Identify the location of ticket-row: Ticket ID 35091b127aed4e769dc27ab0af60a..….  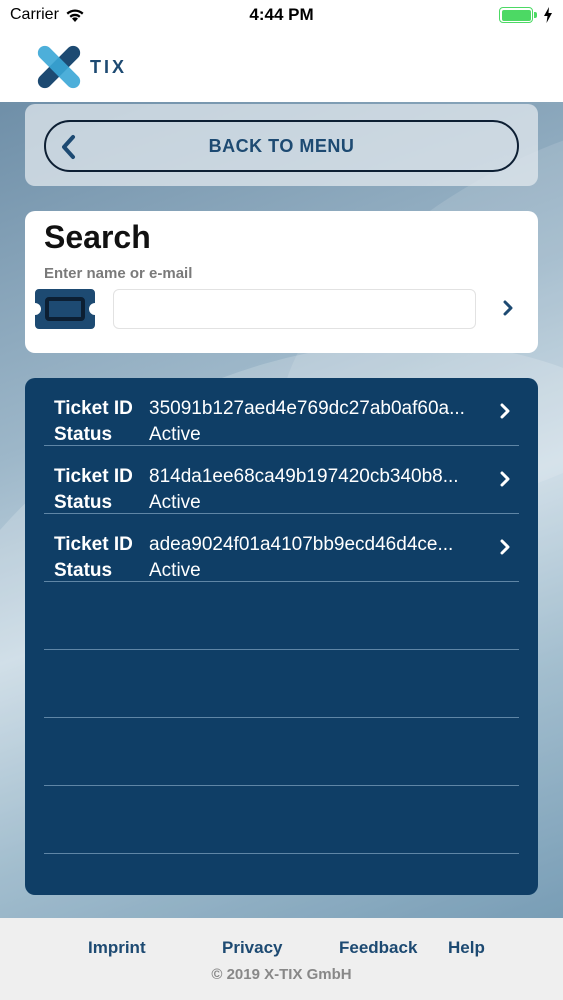
(281, 412).